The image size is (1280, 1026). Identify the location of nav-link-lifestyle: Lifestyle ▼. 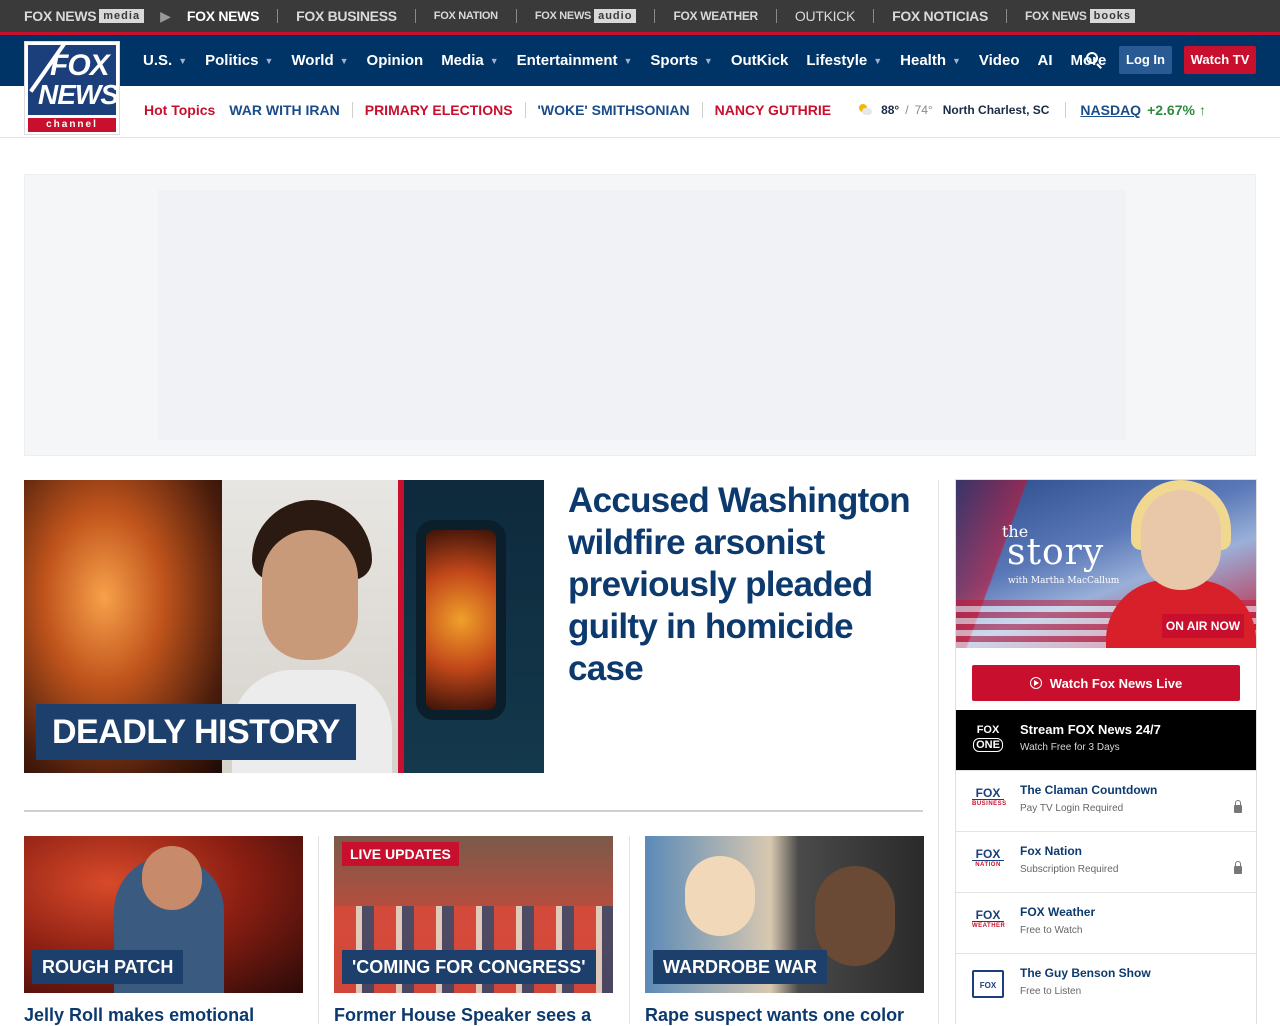
(844, 60).